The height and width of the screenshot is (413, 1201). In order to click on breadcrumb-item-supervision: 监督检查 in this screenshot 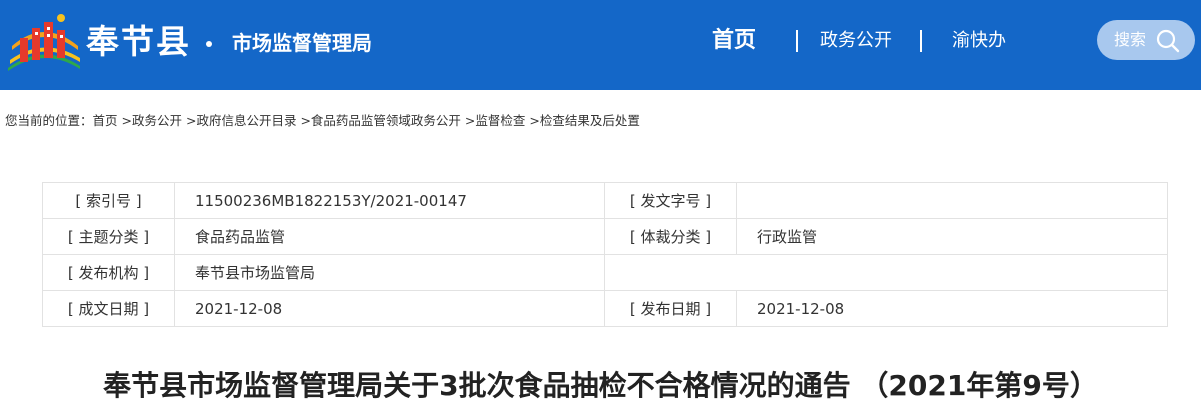, I will do `click(500, 120)`.